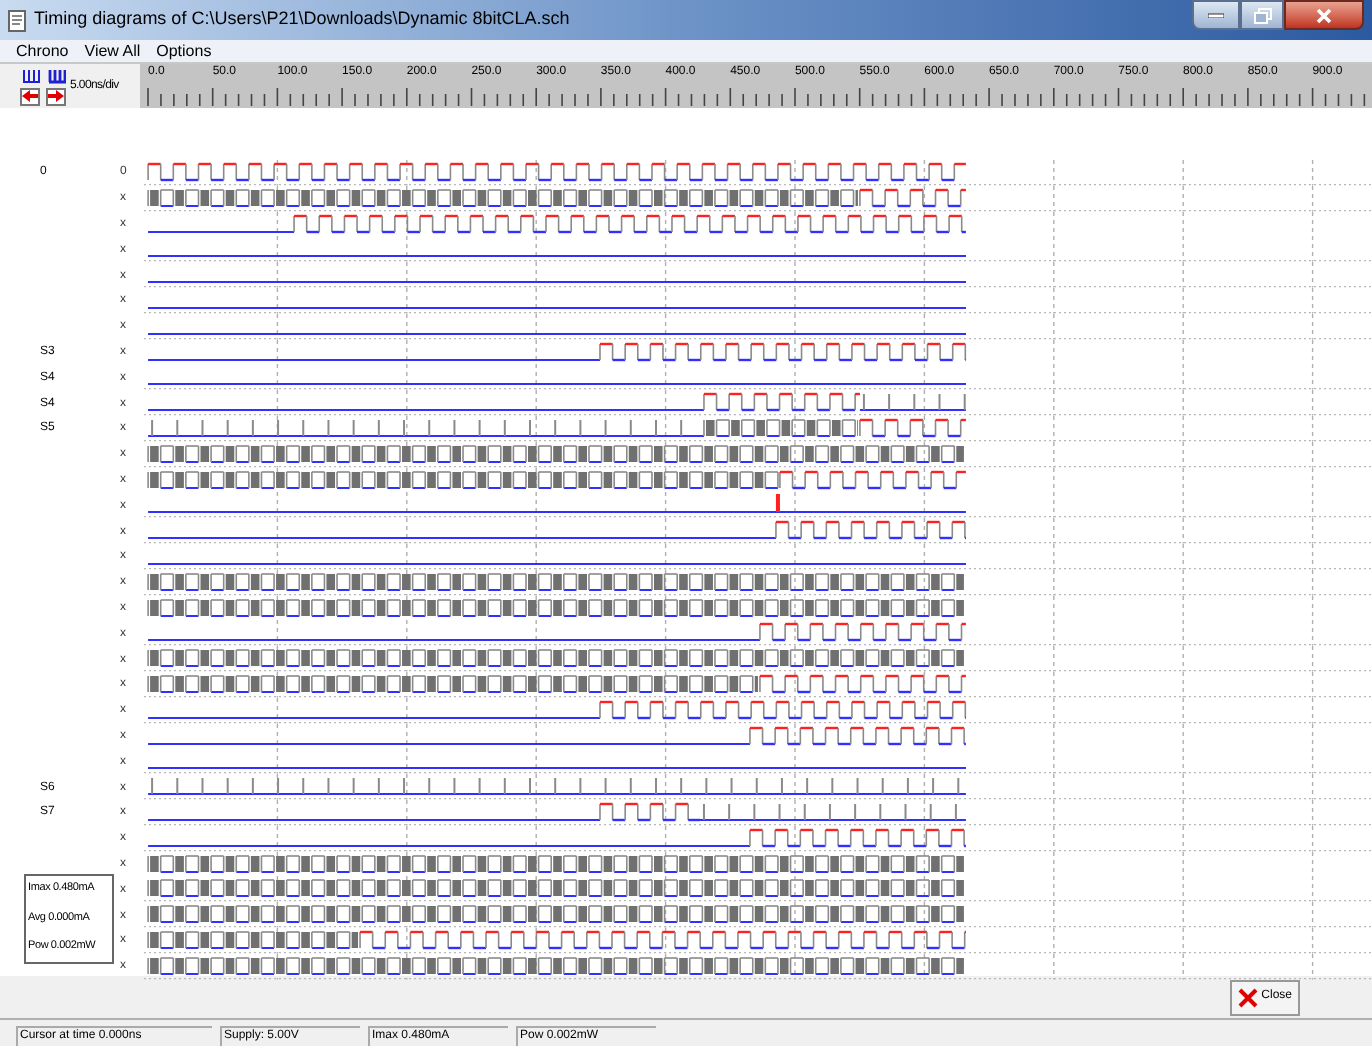 The image size is (1372, 1046). I want to click on close-icon, so click(1324, 15).